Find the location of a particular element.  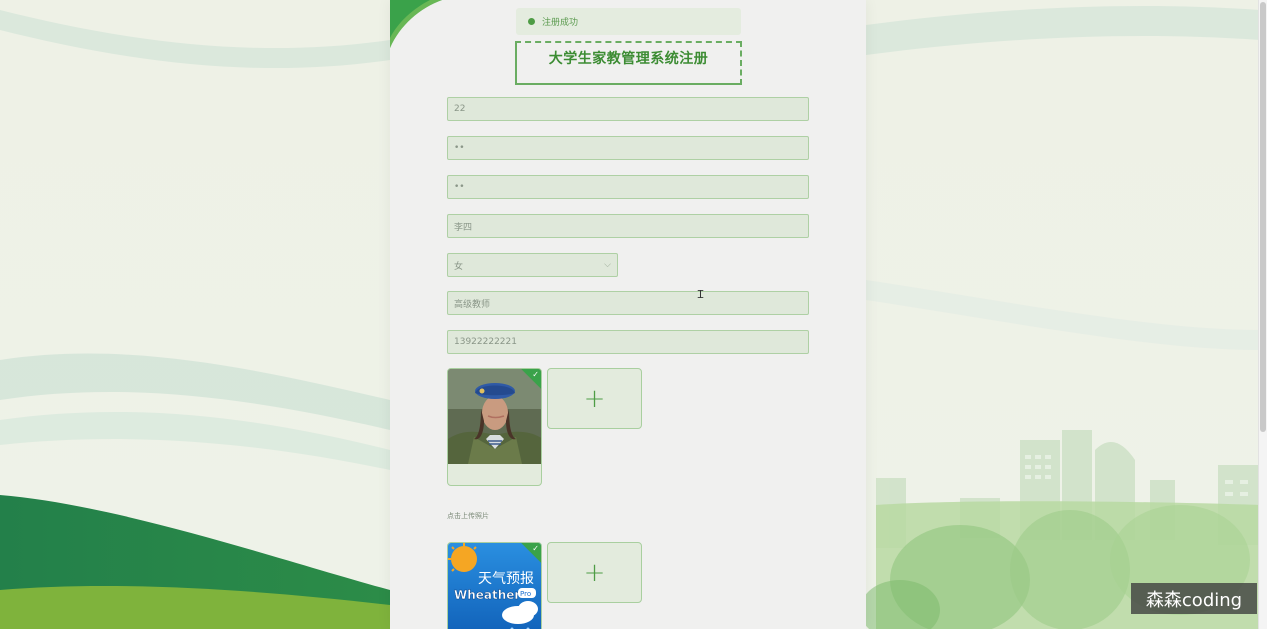

form-title: 大学生家教管理系统注册 is located at coordinates (628, 63).